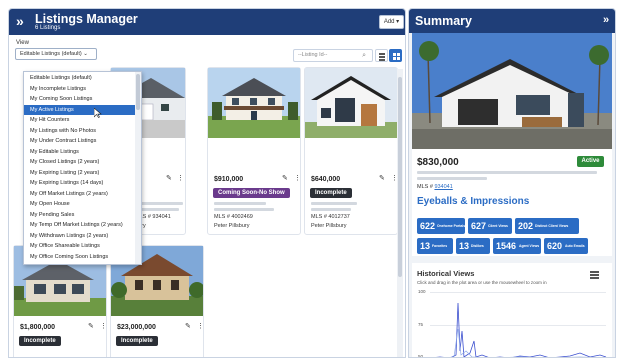 The image size is (618, 358). What do you see at coordinates (79, 78) in the screenshot?
I see `dropdown-option: Editable Listings (default)` at bounding box center [79, 78].